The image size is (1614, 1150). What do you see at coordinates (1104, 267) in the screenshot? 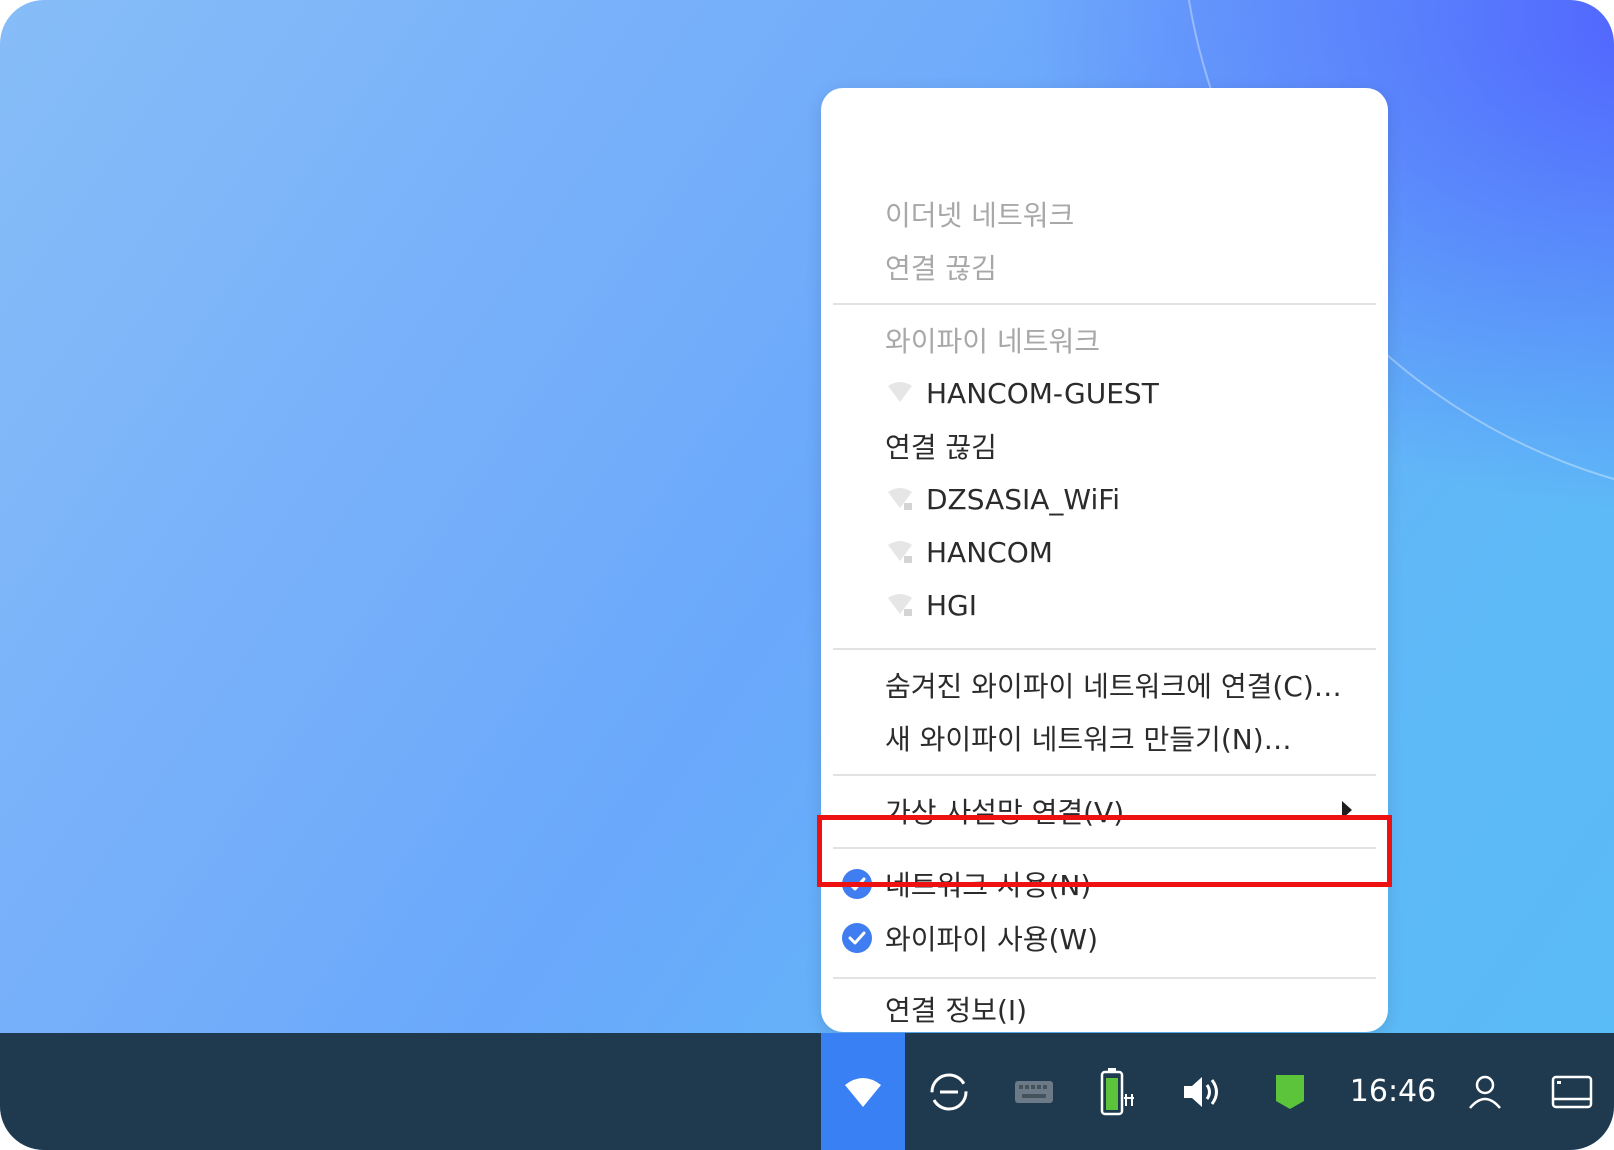
I see `ethernet-status: 연결 끊김` at bounding box center [1104, 267].